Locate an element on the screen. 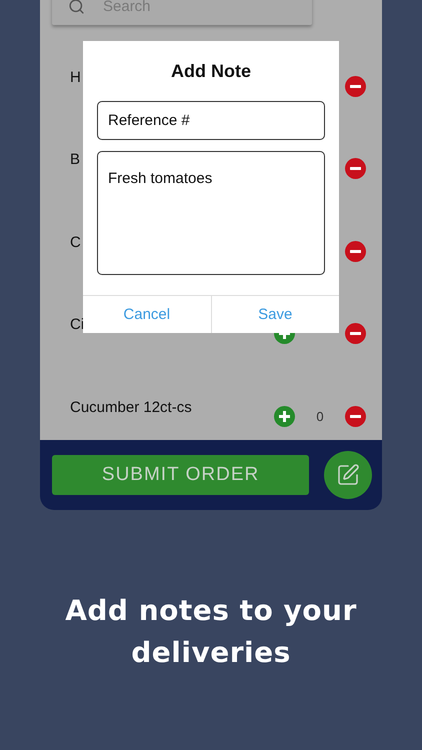  edit-icon is located at coordinates (348, 475).